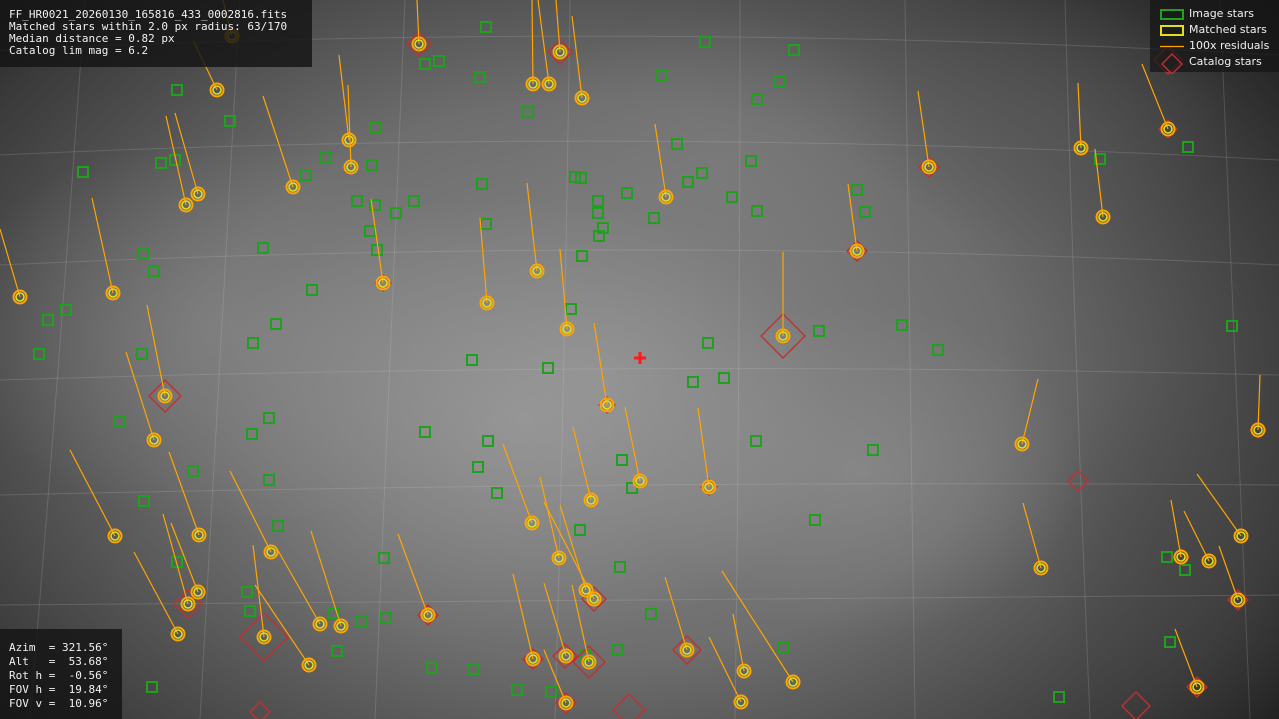 The height and width of the screenshot is (719, 1279). I want to click on legend-catalog-stars: Catalog stars, so click(1214, 63).